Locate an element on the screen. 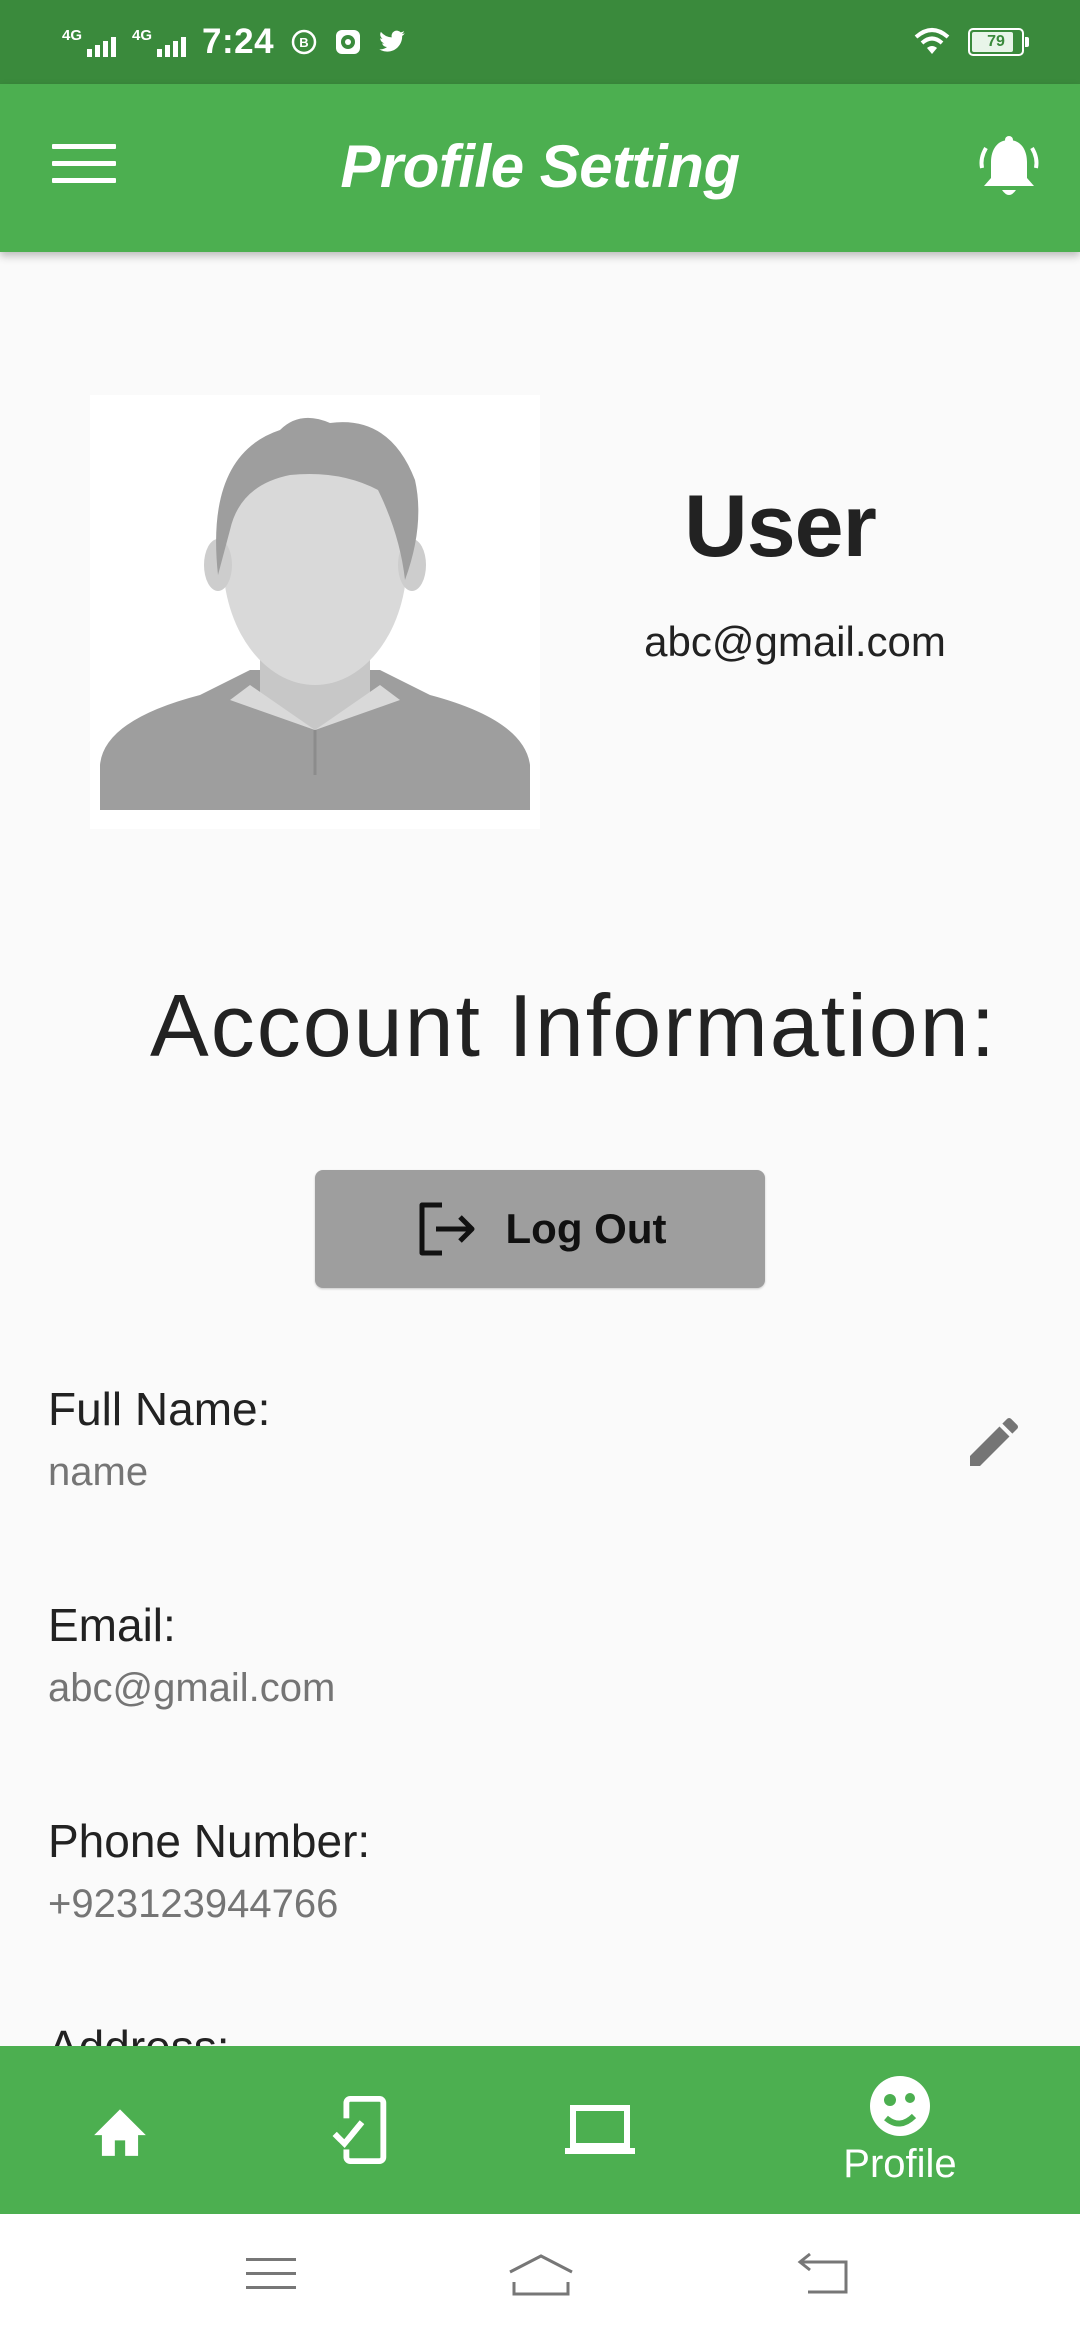  svg-text: B is located at coordinates (303, 42).